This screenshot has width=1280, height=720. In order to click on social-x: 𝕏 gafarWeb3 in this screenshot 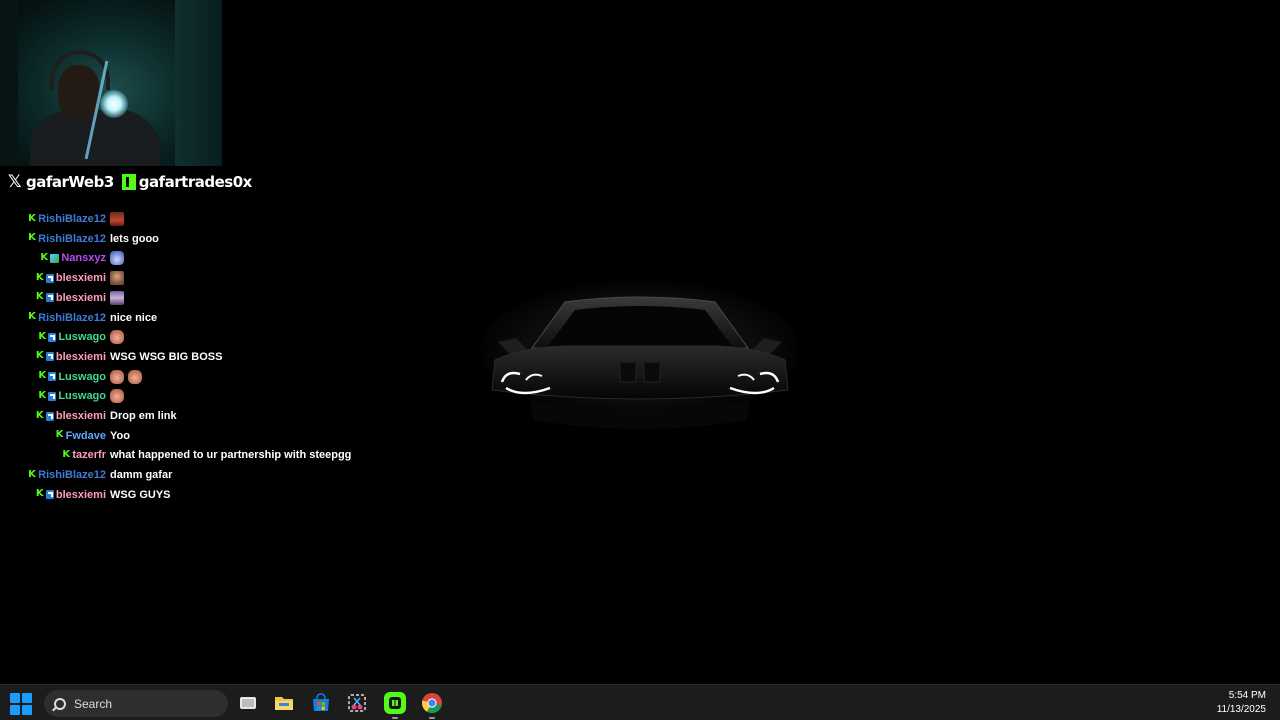, I will do `click(60, 182)`.